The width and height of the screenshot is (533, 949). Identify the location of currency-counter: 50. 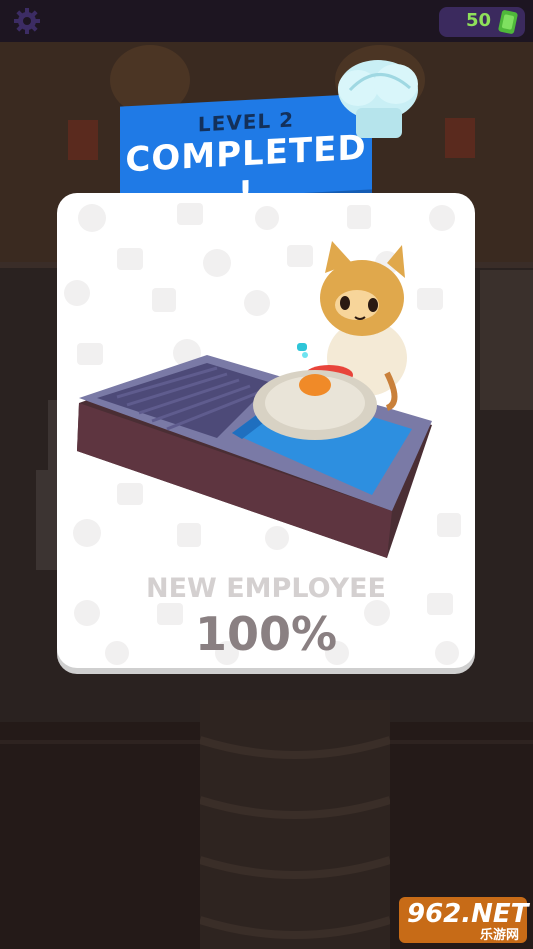
(482, 22).